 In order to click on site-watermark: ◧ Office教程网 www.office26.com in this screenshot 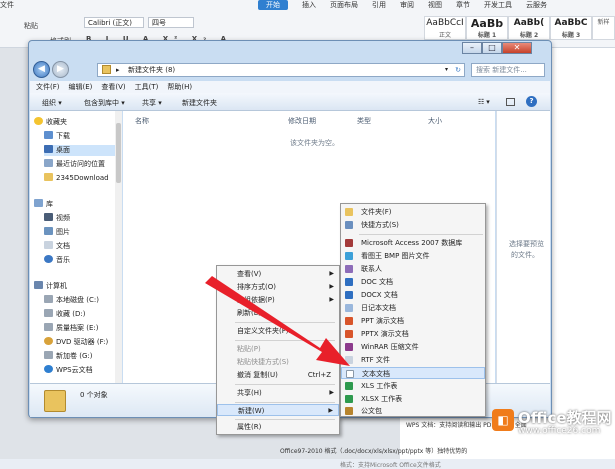, I will do `click(552, 424)`.